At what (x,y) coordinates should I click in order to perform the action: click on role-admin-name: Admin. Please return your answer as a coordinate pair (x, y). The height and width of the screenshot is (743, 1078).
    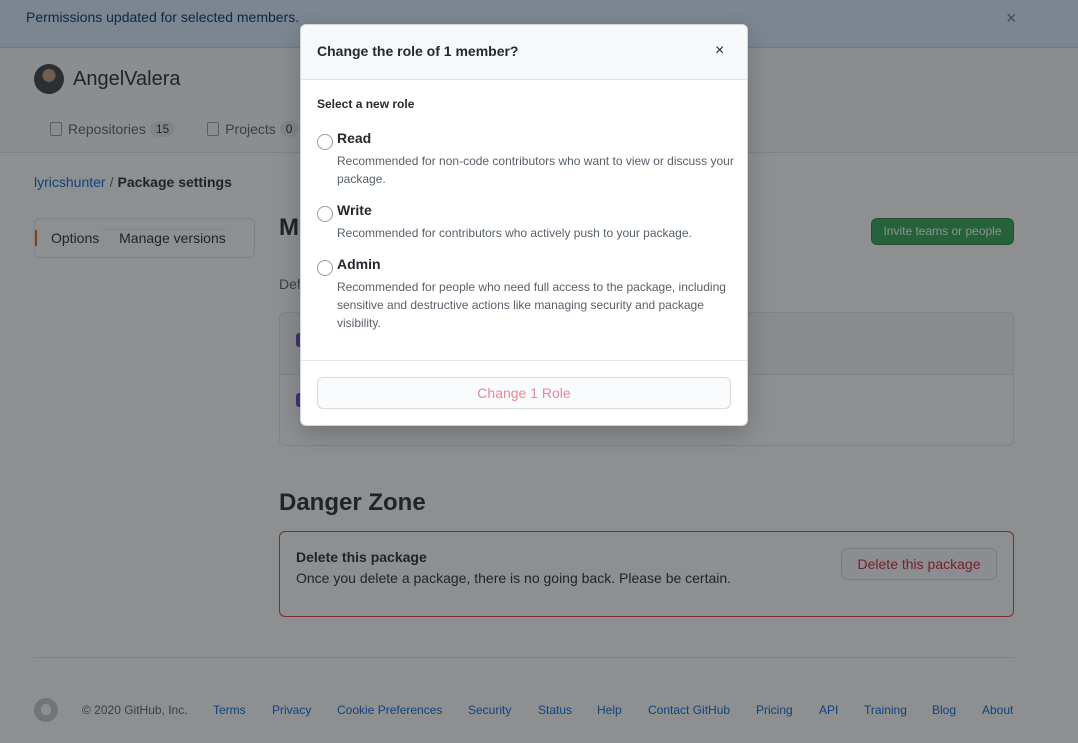
    Looking at the image, I should click on (359, 264).